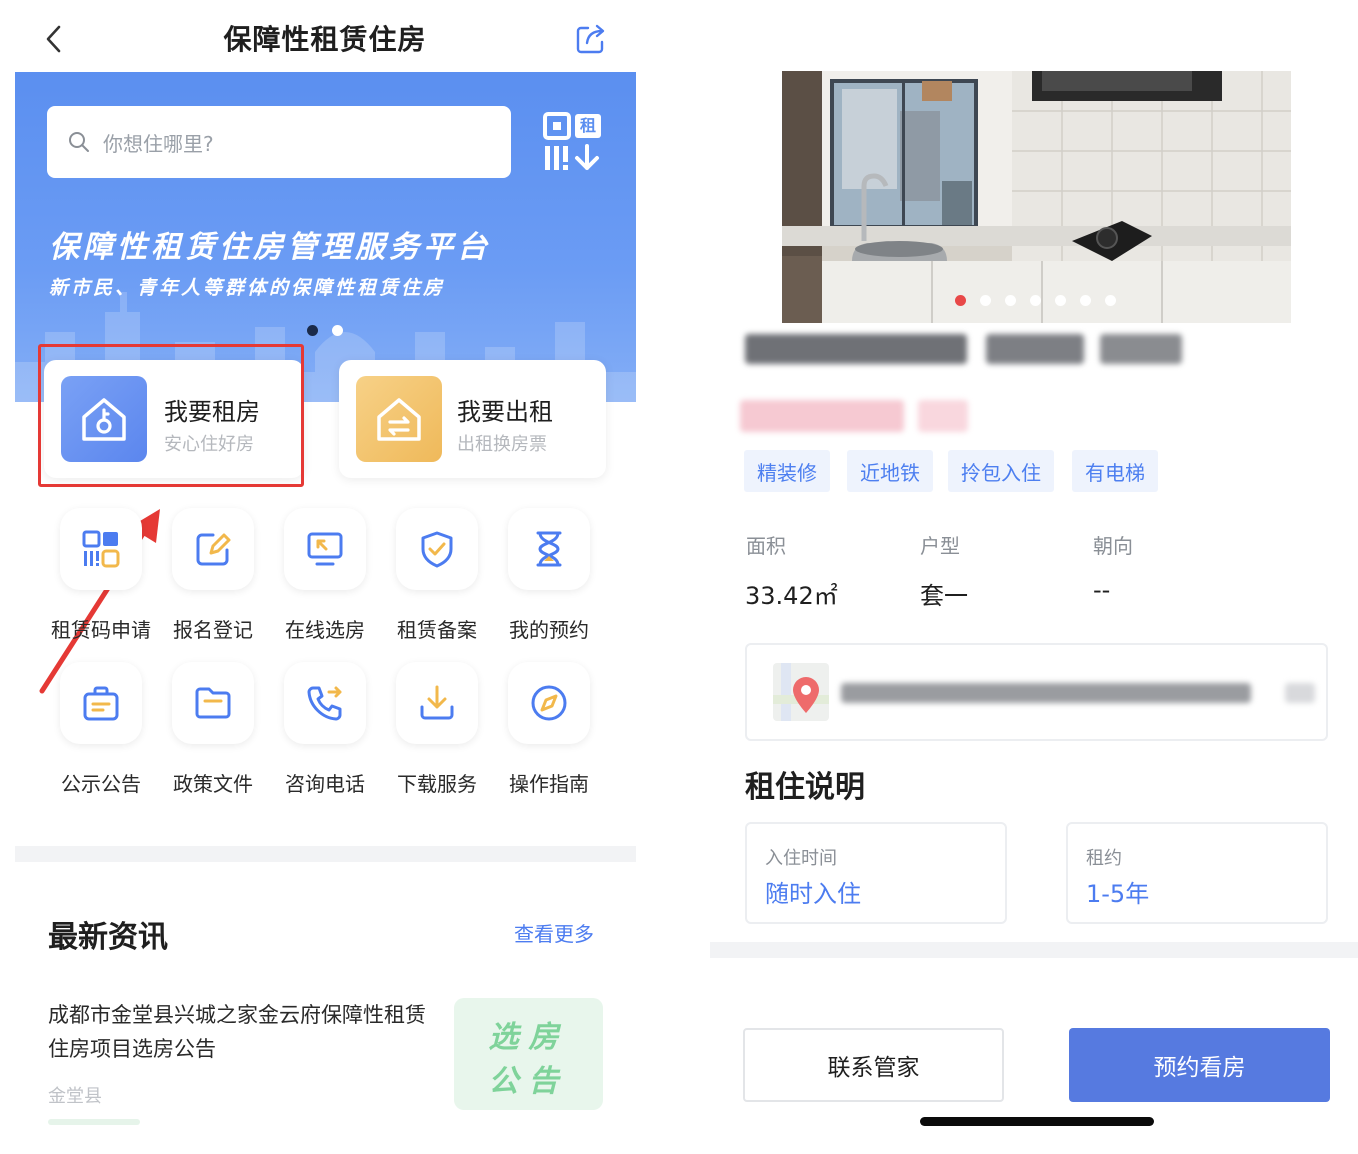 This screenshot has width=1358, height=1154. I want to click on service-my-appointments: 我的预约, so click(549, 575).